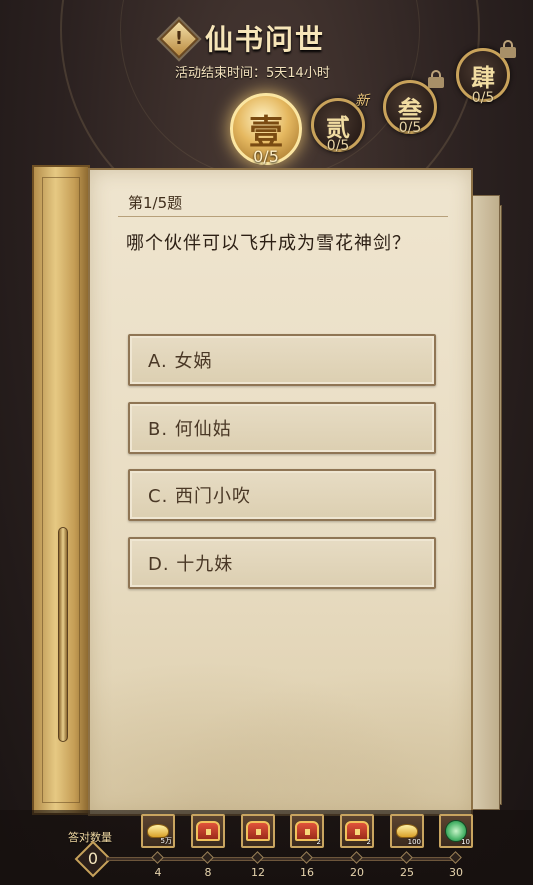 Image resolution: width=533 pixels, height=885 pixels. Describe the element at coordinates (483, 98) in the screenshot. I see `chapter-4-progress: 0/5` at that location.